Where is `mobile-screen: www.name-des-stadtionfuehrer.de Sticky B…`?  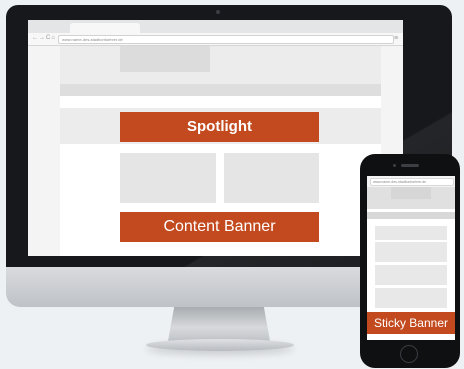
mobile-screen: www.name-des-stadtionfuehrer.de Sticky B… is located at coordinates (411, 258).